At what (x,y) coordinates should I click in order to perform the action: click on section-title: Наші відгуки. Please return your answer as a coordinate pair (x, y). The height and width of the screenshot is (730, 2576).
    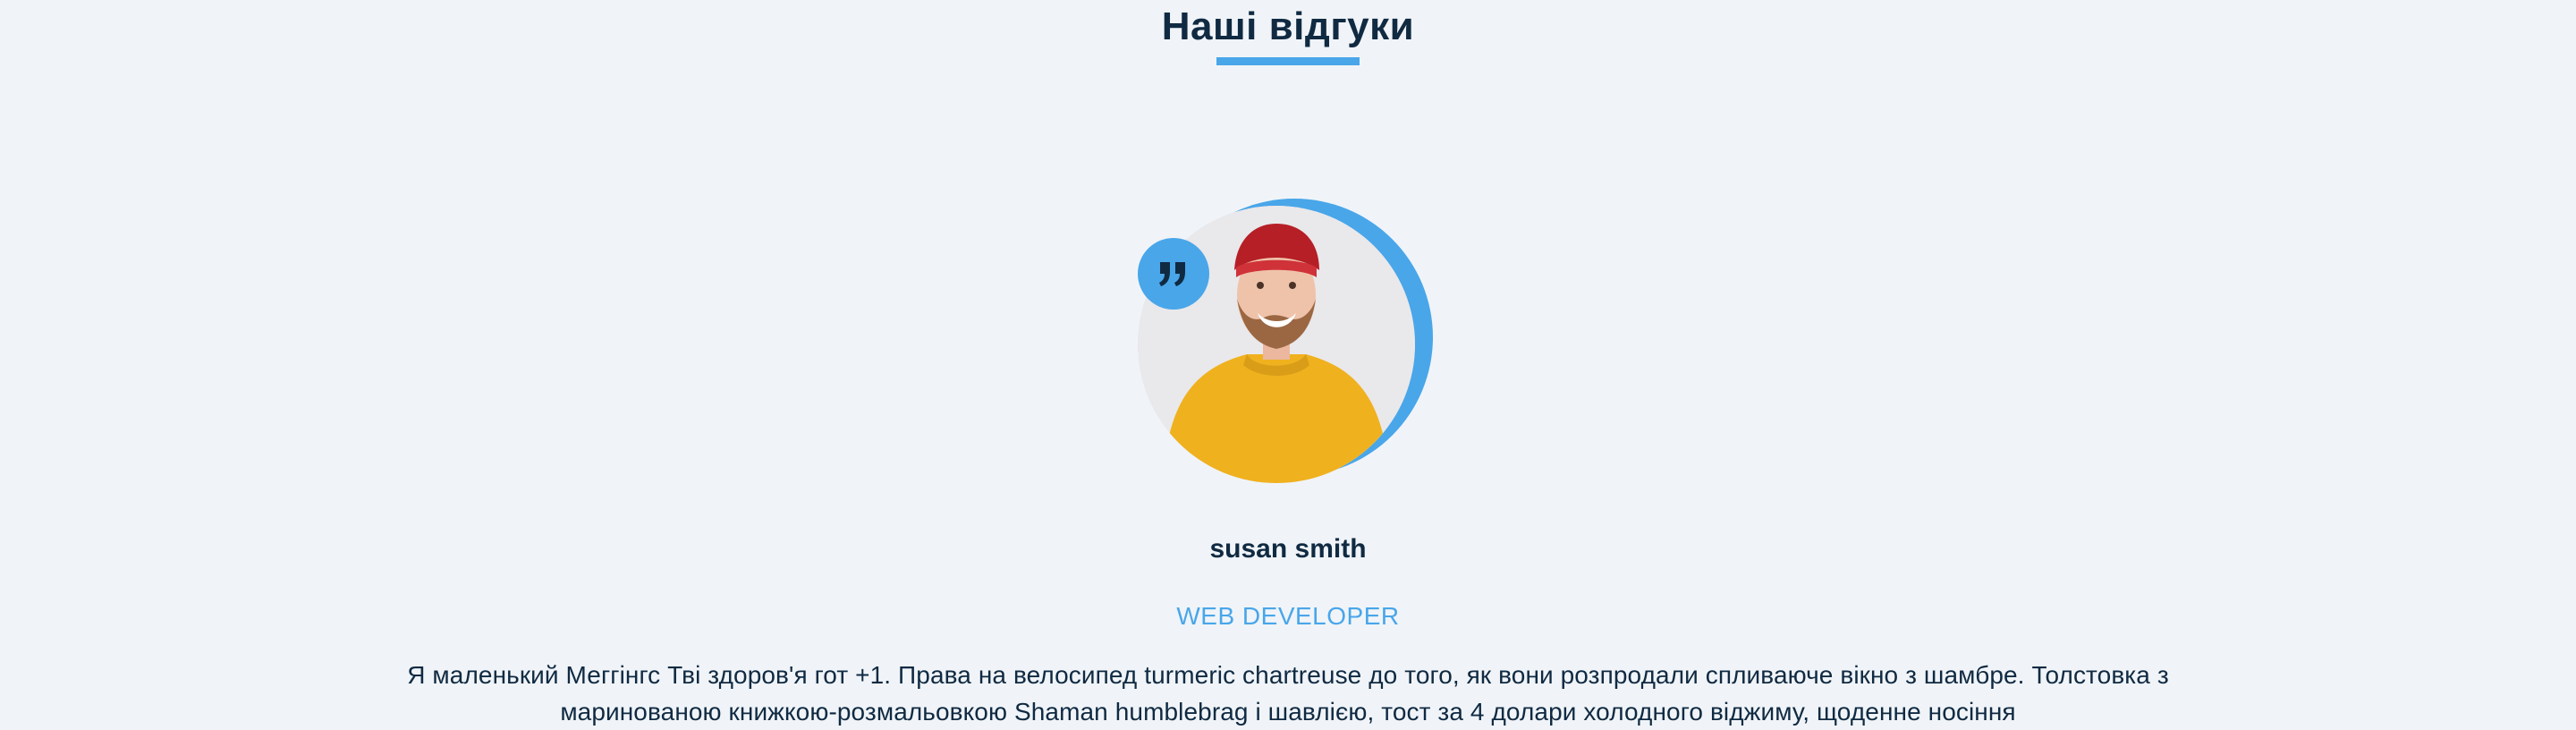
    Looking at the image, I should click on (1288, 33).